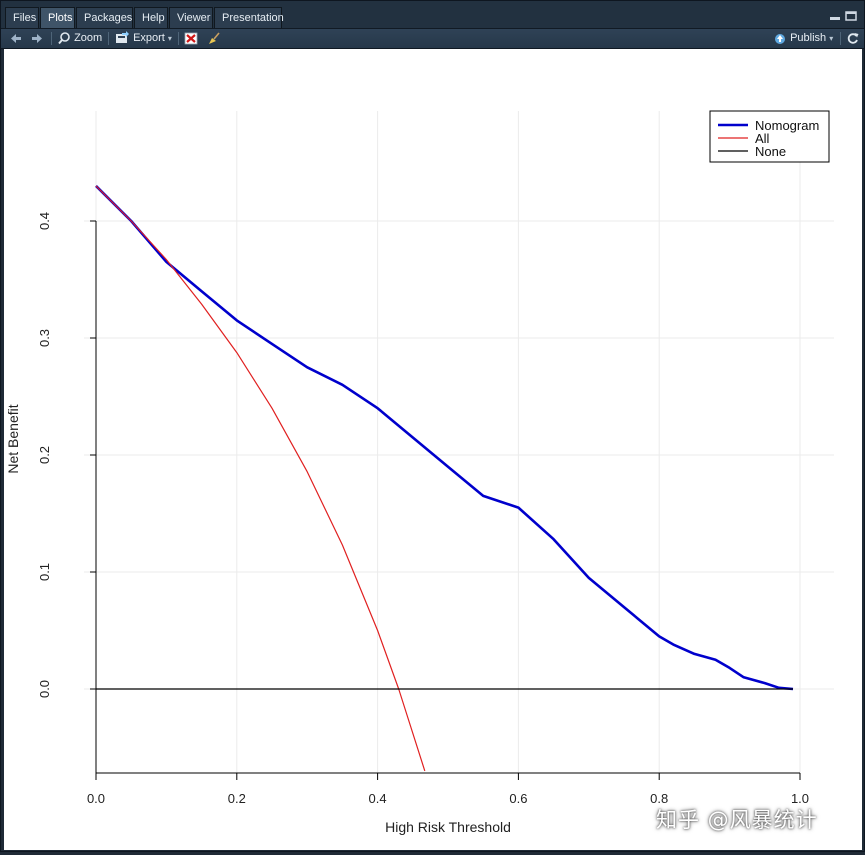 Image resolution: width=865 pixels, height=855 pixels. What do you see at coordinates (769, 136) in the screenshot?
I see `legend: NomogramAllNone` at bounding box center [769, 136].